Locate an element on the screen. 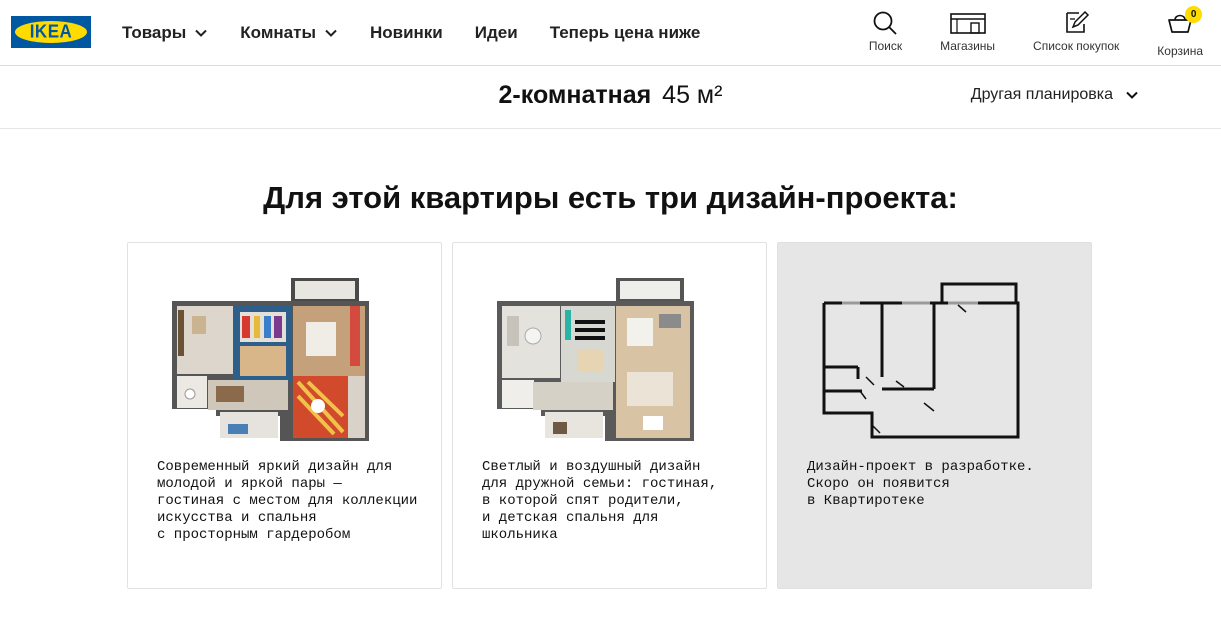  nav-item-rooms: Комнаты is located at coordinates (289, 33).